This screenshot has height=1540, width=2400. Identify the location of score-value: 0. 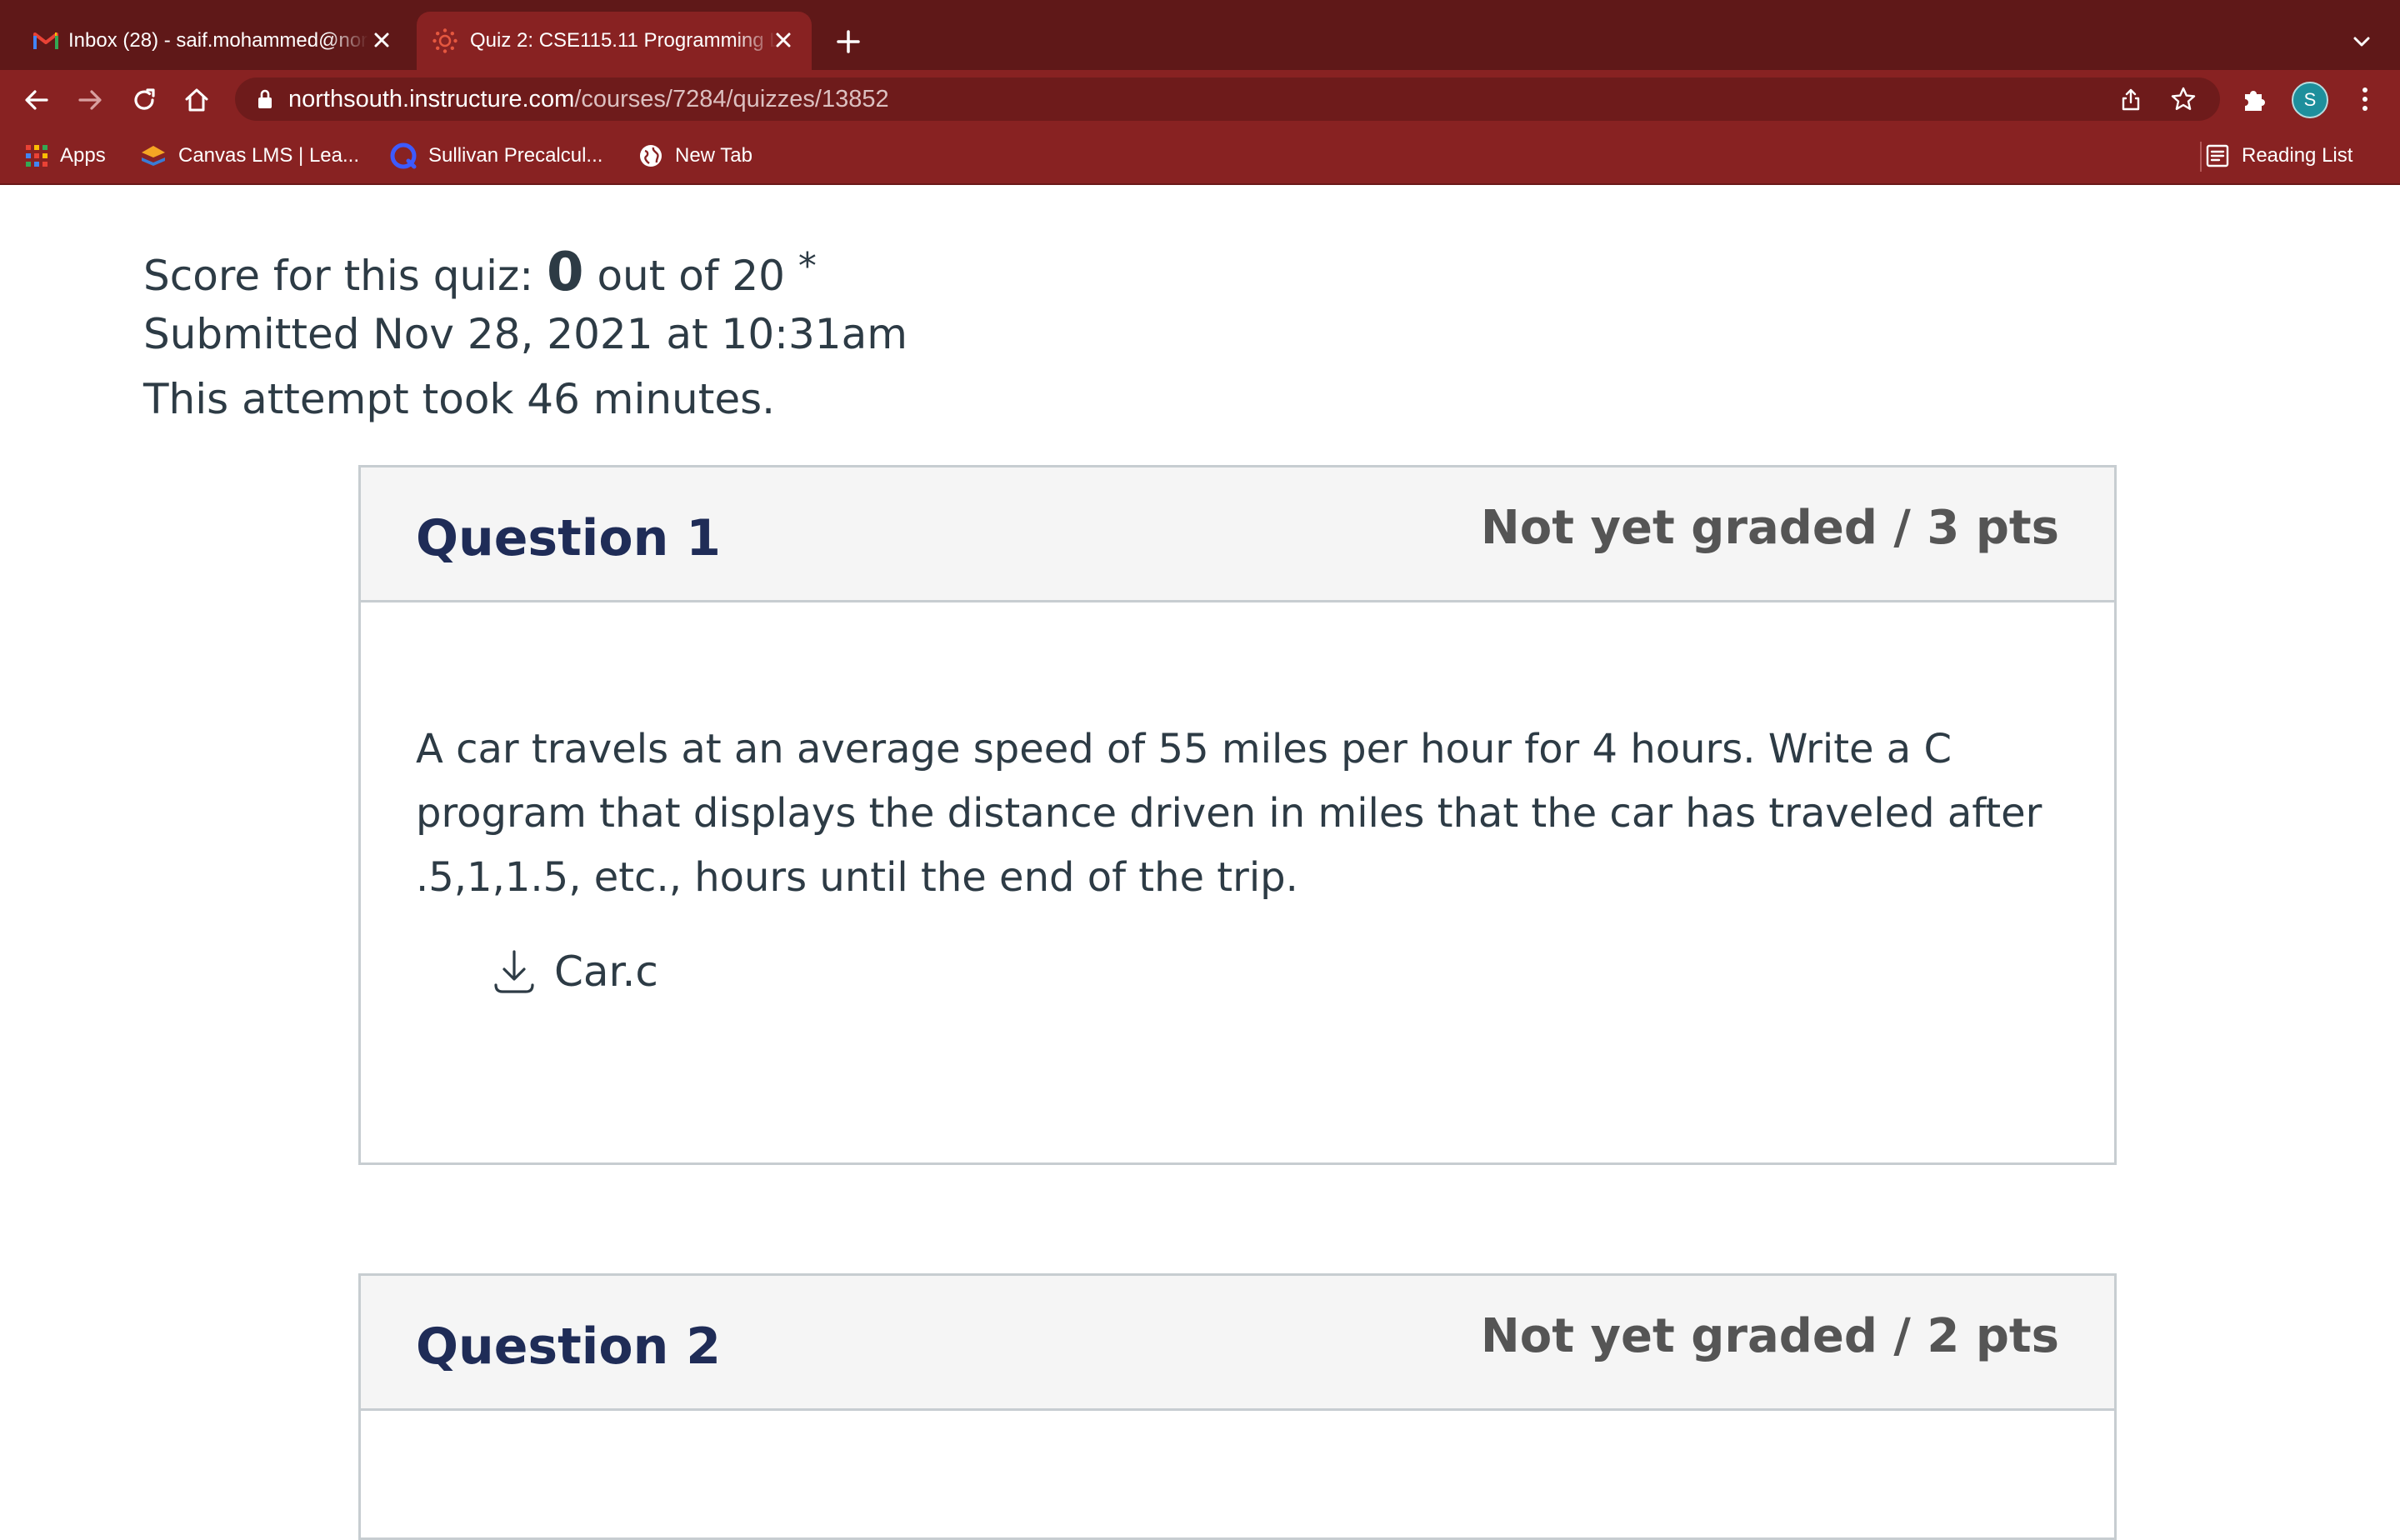
(565, 272).